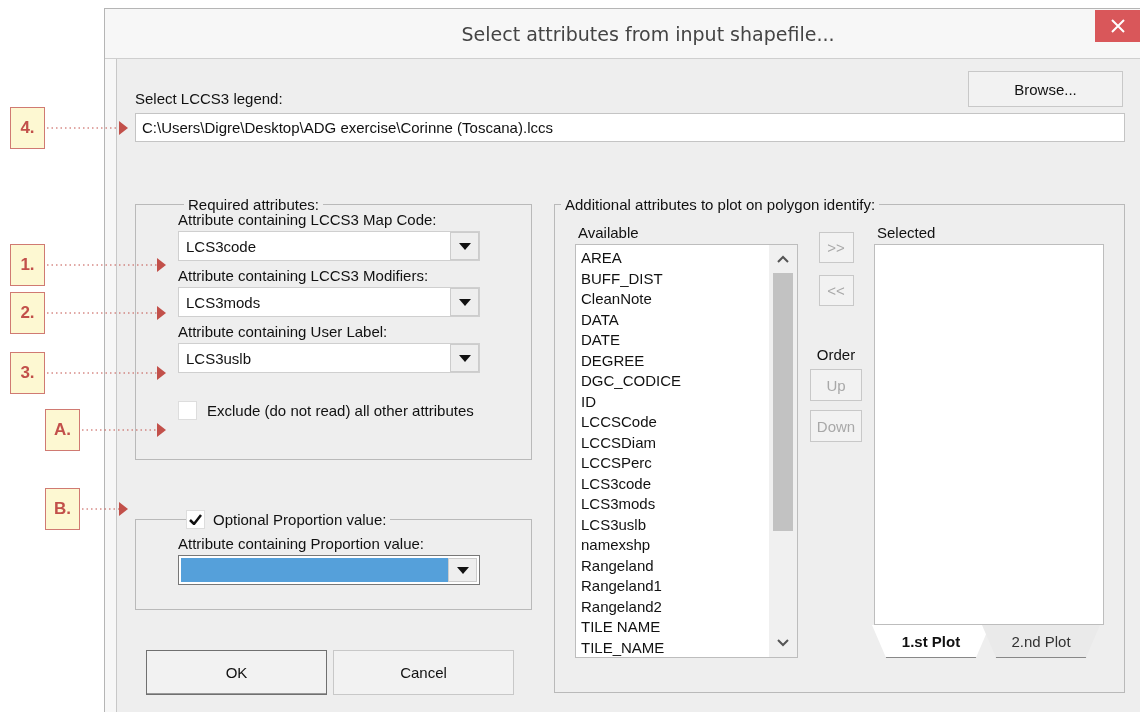  Describe the element at coordinates (608, 233) in the screenshot. I see `column-label: Available` at that location.